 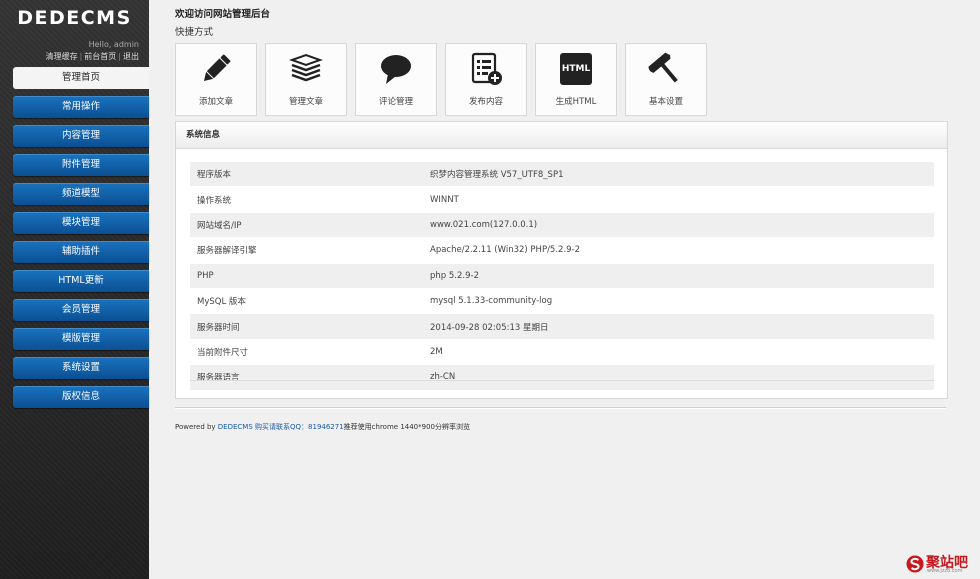 What do you see at coordinates (491, 301) in the screenshot?
I see `info-value: mysql 5.1.33-community-log` at bounding box center [491, 301].